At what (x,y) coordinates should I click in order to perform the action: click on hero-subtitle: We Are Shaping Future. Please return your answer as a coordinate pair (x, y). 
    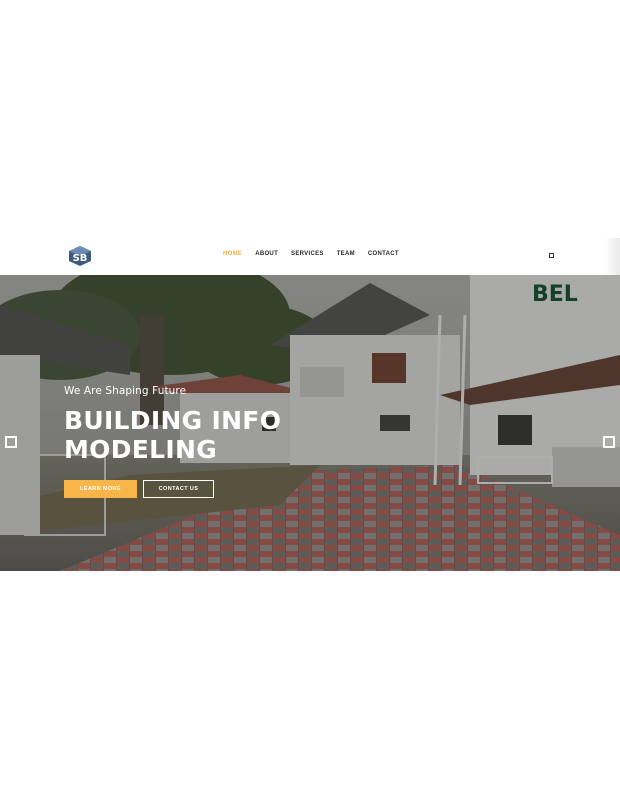
    Looking at the image, I should click on (125, 391).